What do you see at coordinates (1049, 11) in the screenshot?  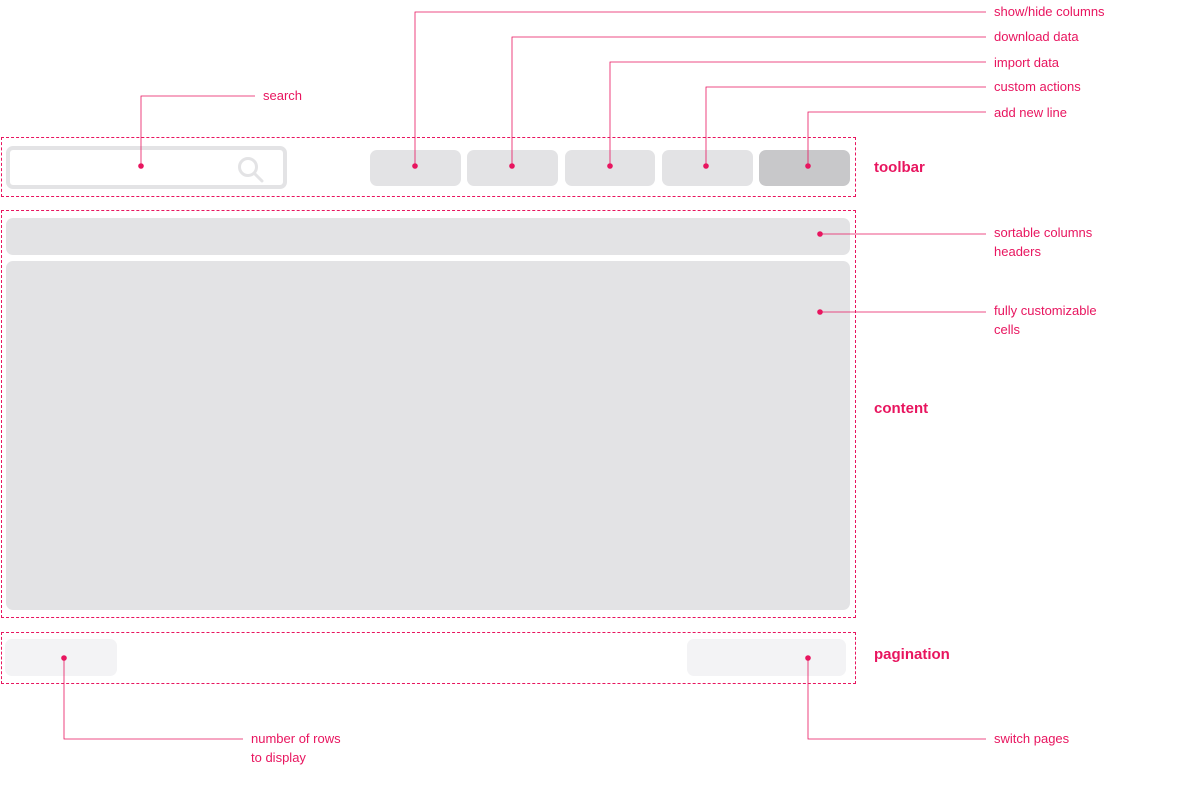 I see `show-hide-columns-annotation: show/hide columns` at bounding box center [1049, 11].